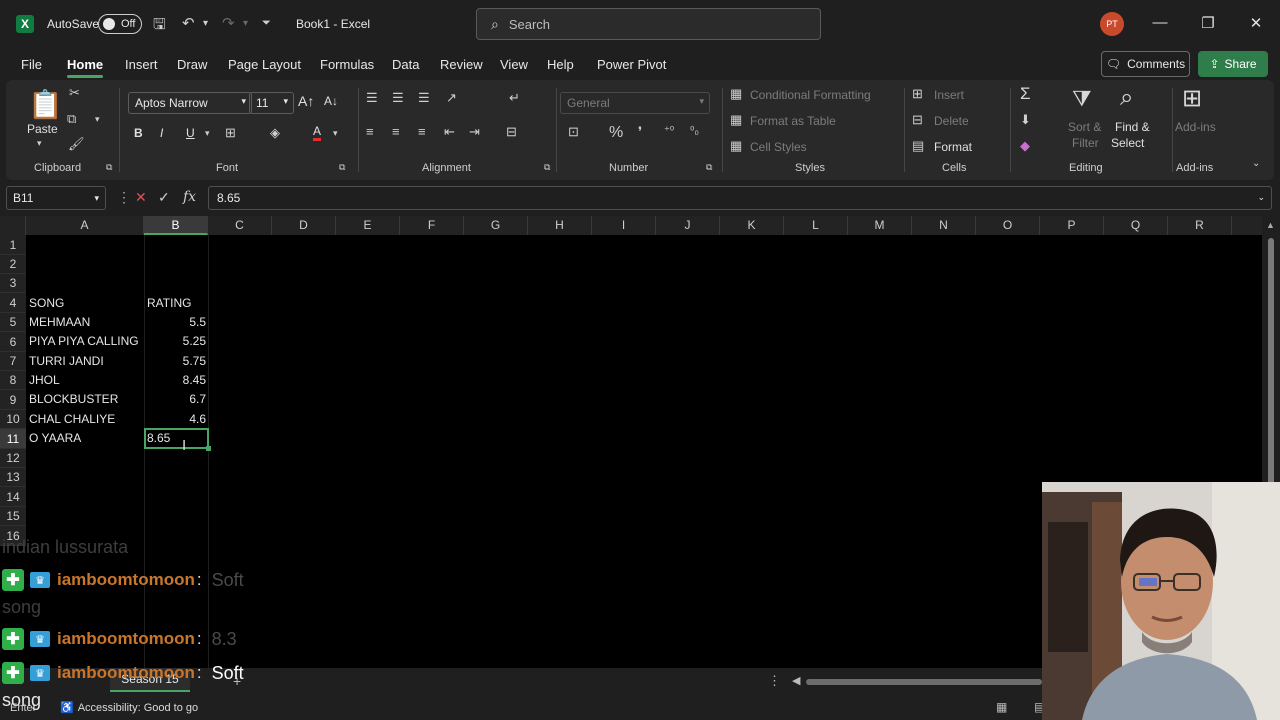  I want to click on column-header: O, so click(1008, 225).